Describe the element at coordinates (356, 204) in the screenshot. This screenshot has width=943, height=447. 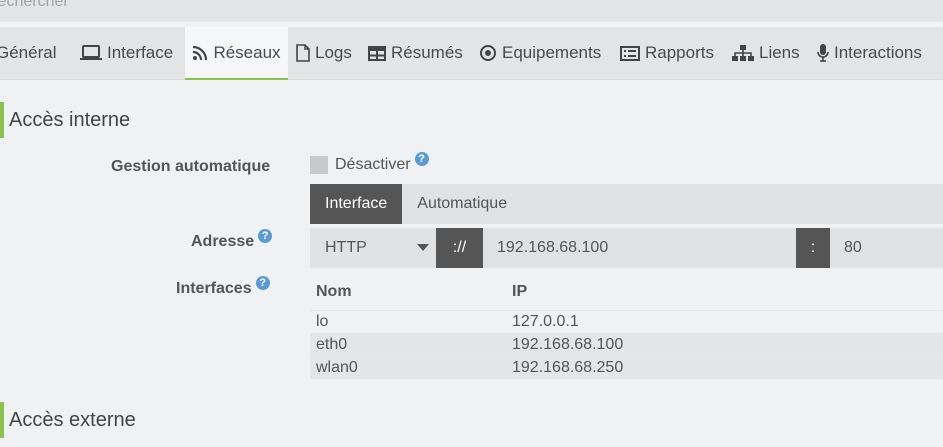
I see `mode-interface-button: Interface` at that location.